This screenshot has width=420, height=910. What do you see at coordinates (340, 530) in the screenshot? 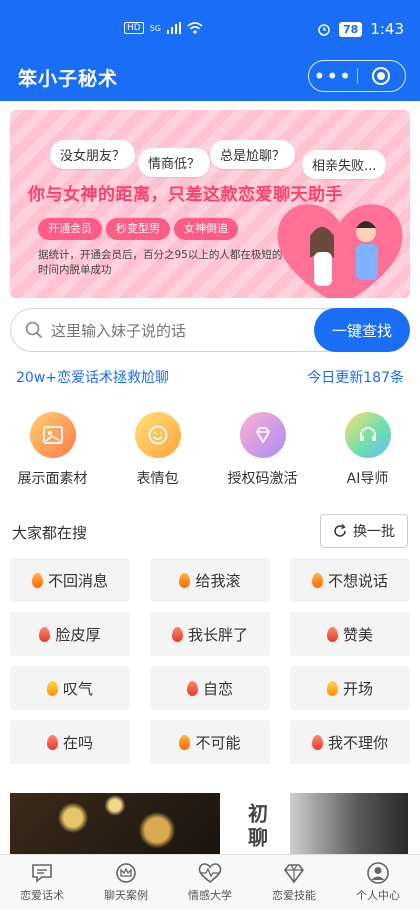
I see `refresh-icon` at bounding box center [340, 530].